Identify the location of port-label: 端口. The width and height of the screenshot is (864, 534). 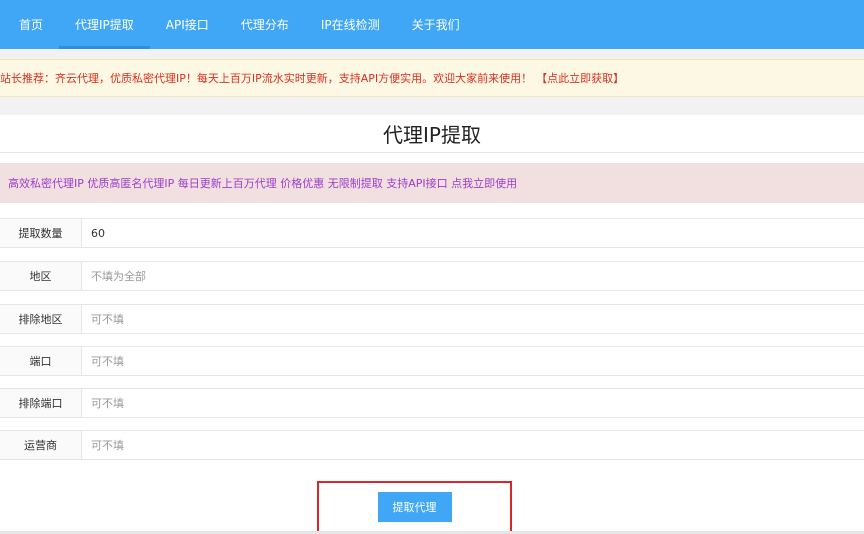
(41, 361).